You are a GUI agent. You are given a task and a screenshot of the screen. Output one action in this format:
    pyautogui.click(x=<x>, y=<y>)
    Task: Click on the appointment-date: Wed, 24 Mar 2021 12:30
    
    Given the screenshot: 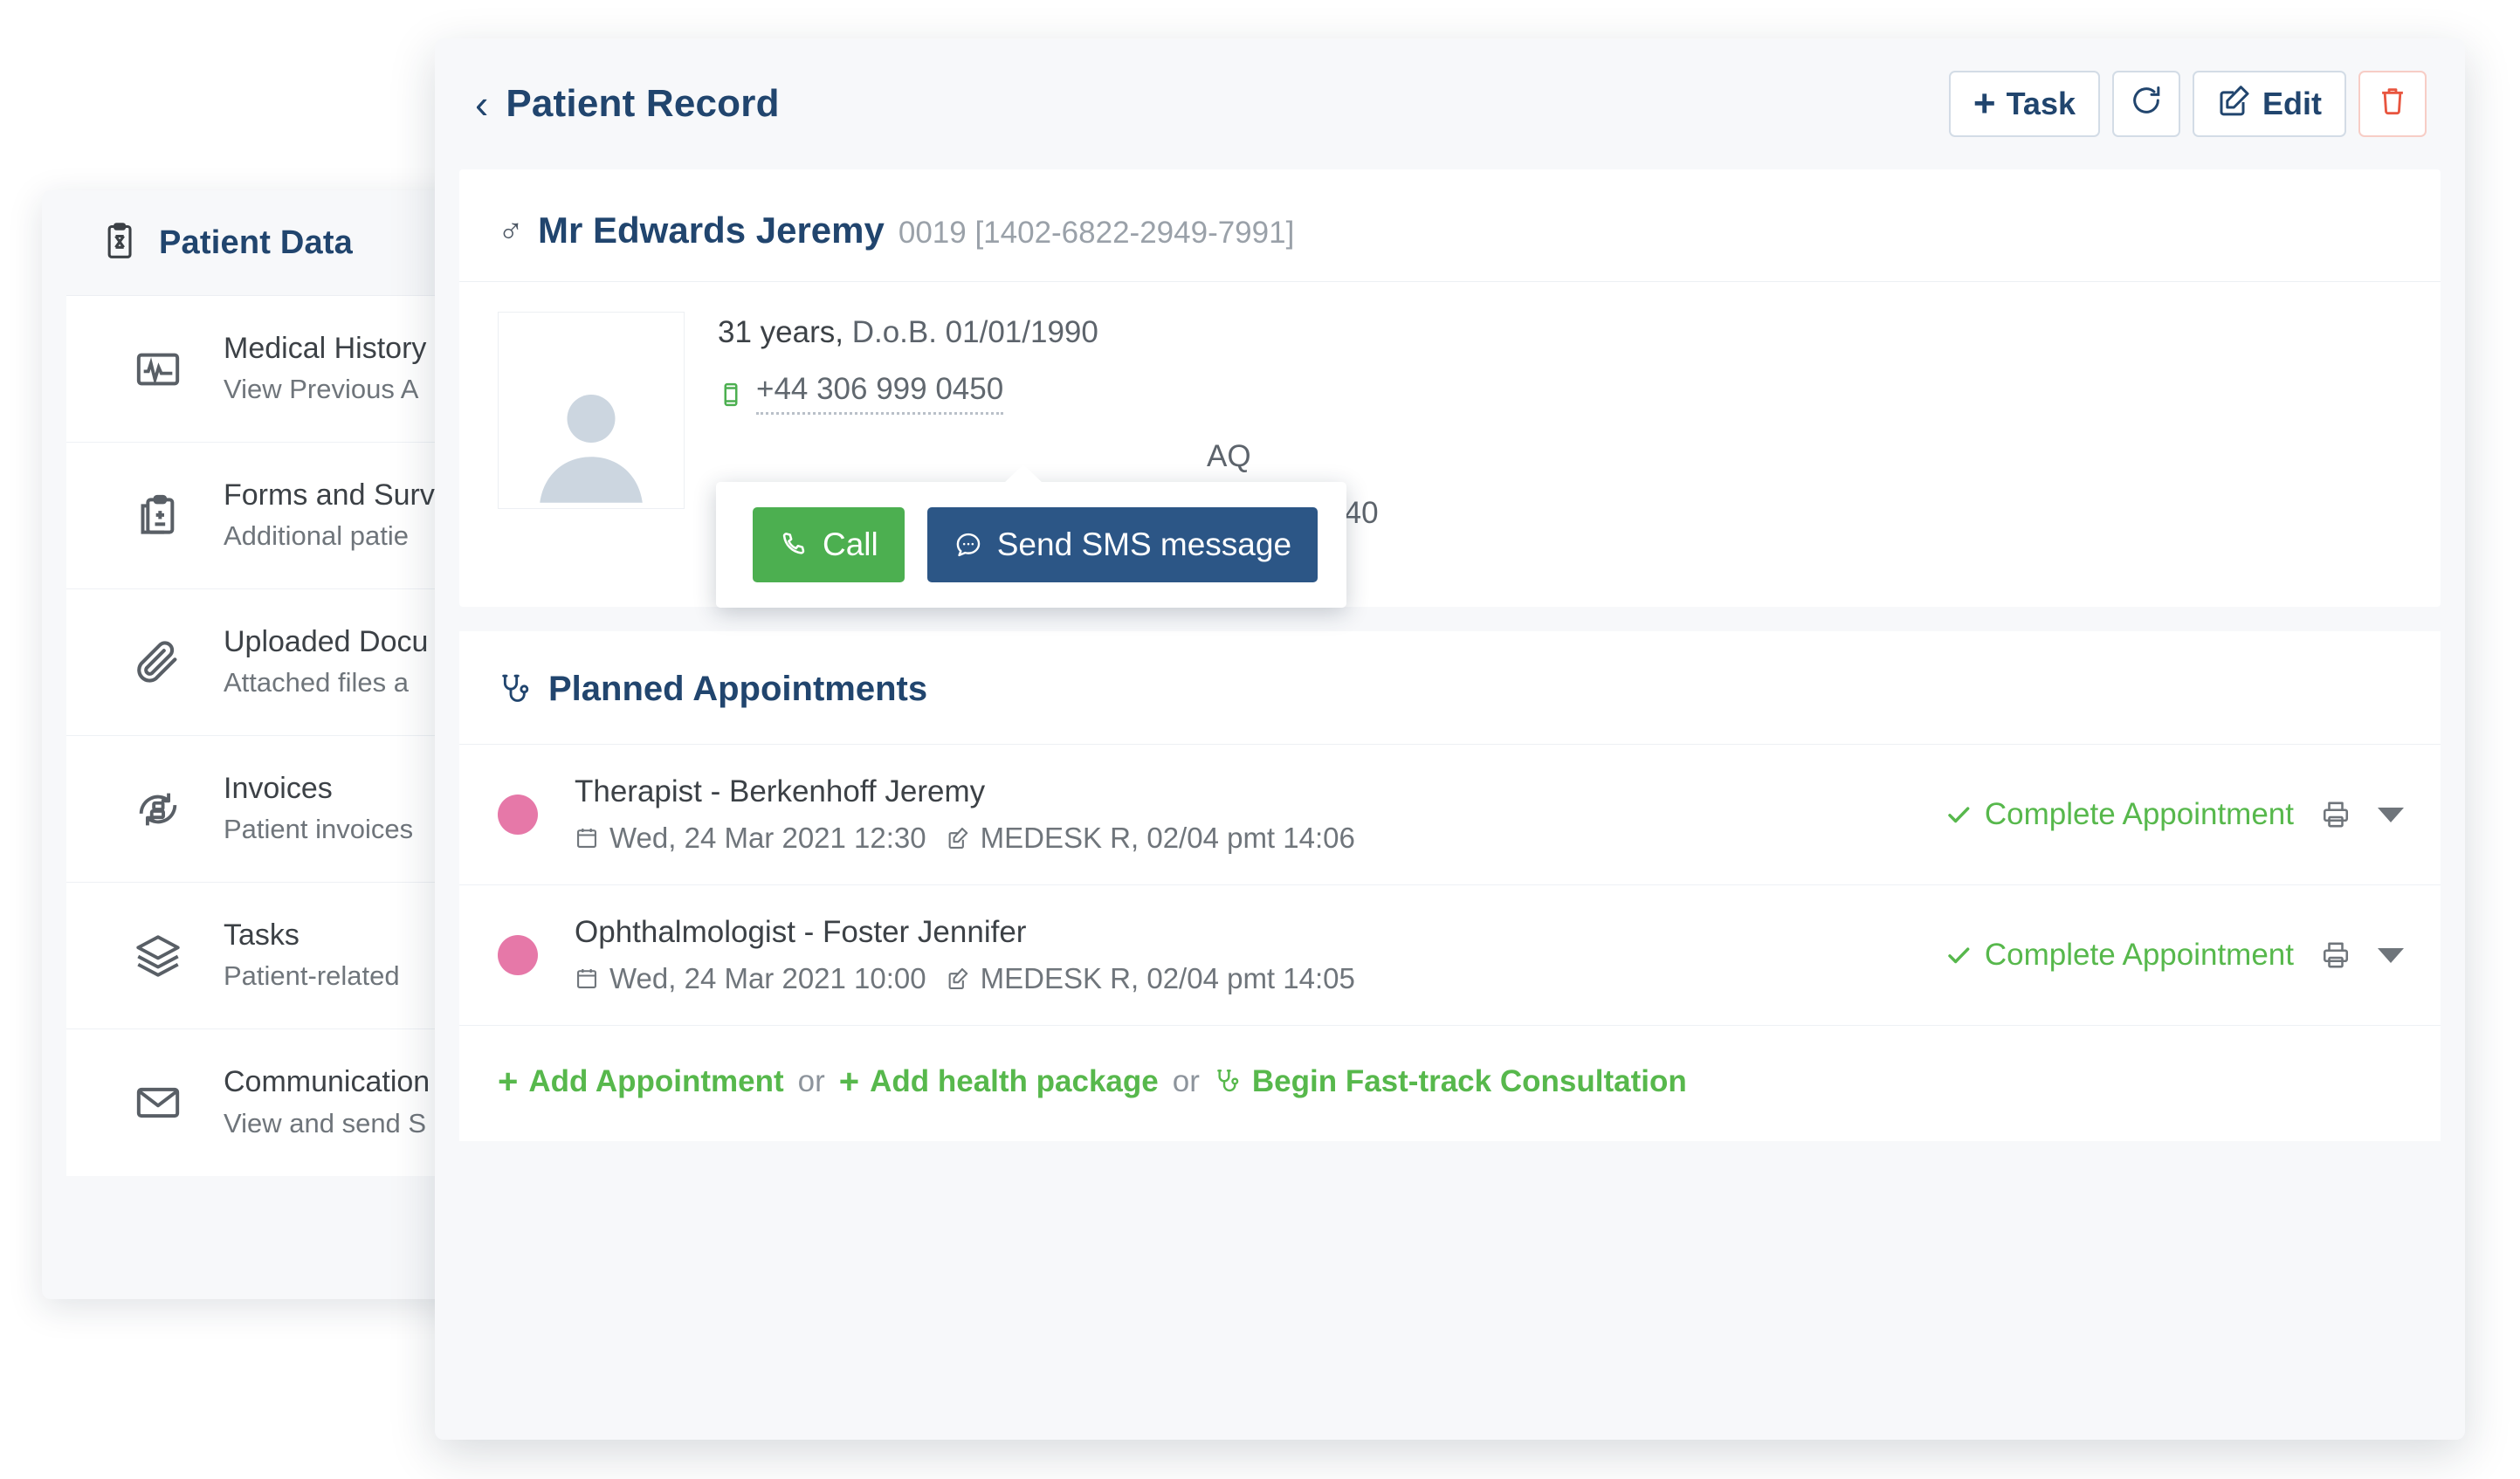 What is the action you would take?
    pyautogui.click(x=767, y=838)
    